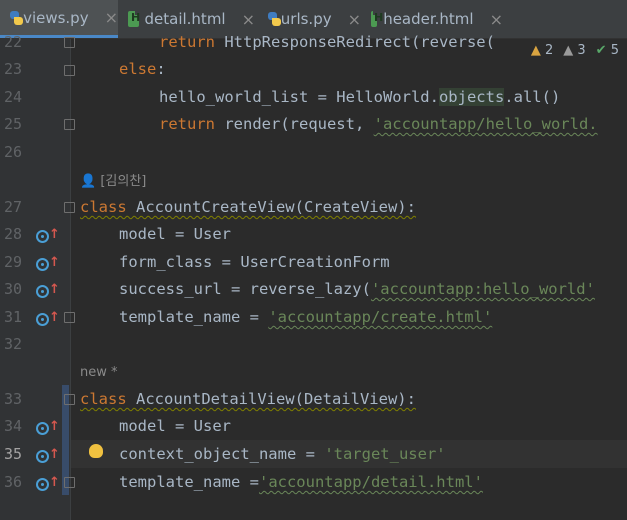 The height and width of the screenshot is (520, 627). What do you see at coordinates (123, 181) in the screenshot?
I see `author-name: [김의찬]` at bounding box center [123, 181].